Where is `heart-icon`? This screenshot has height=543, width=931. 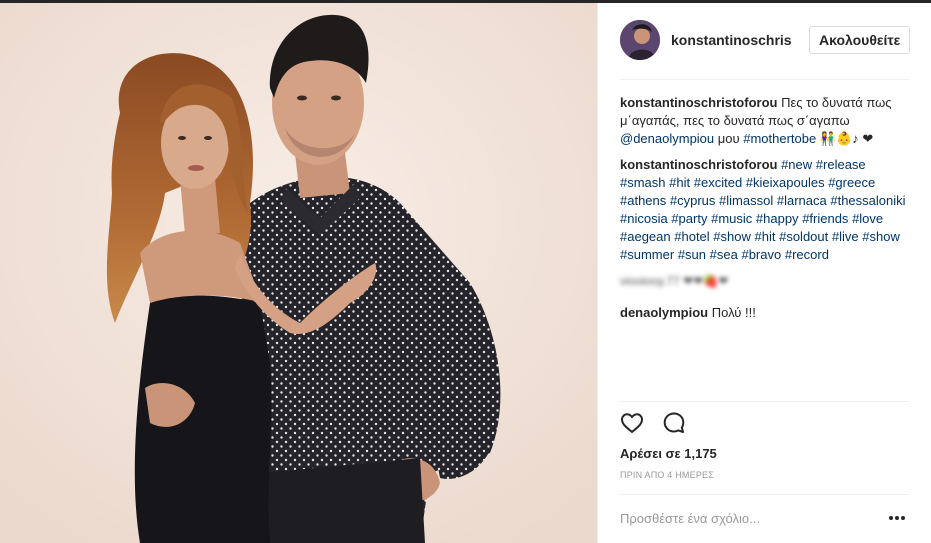
heart-icon is located at coordinates (633, 424).